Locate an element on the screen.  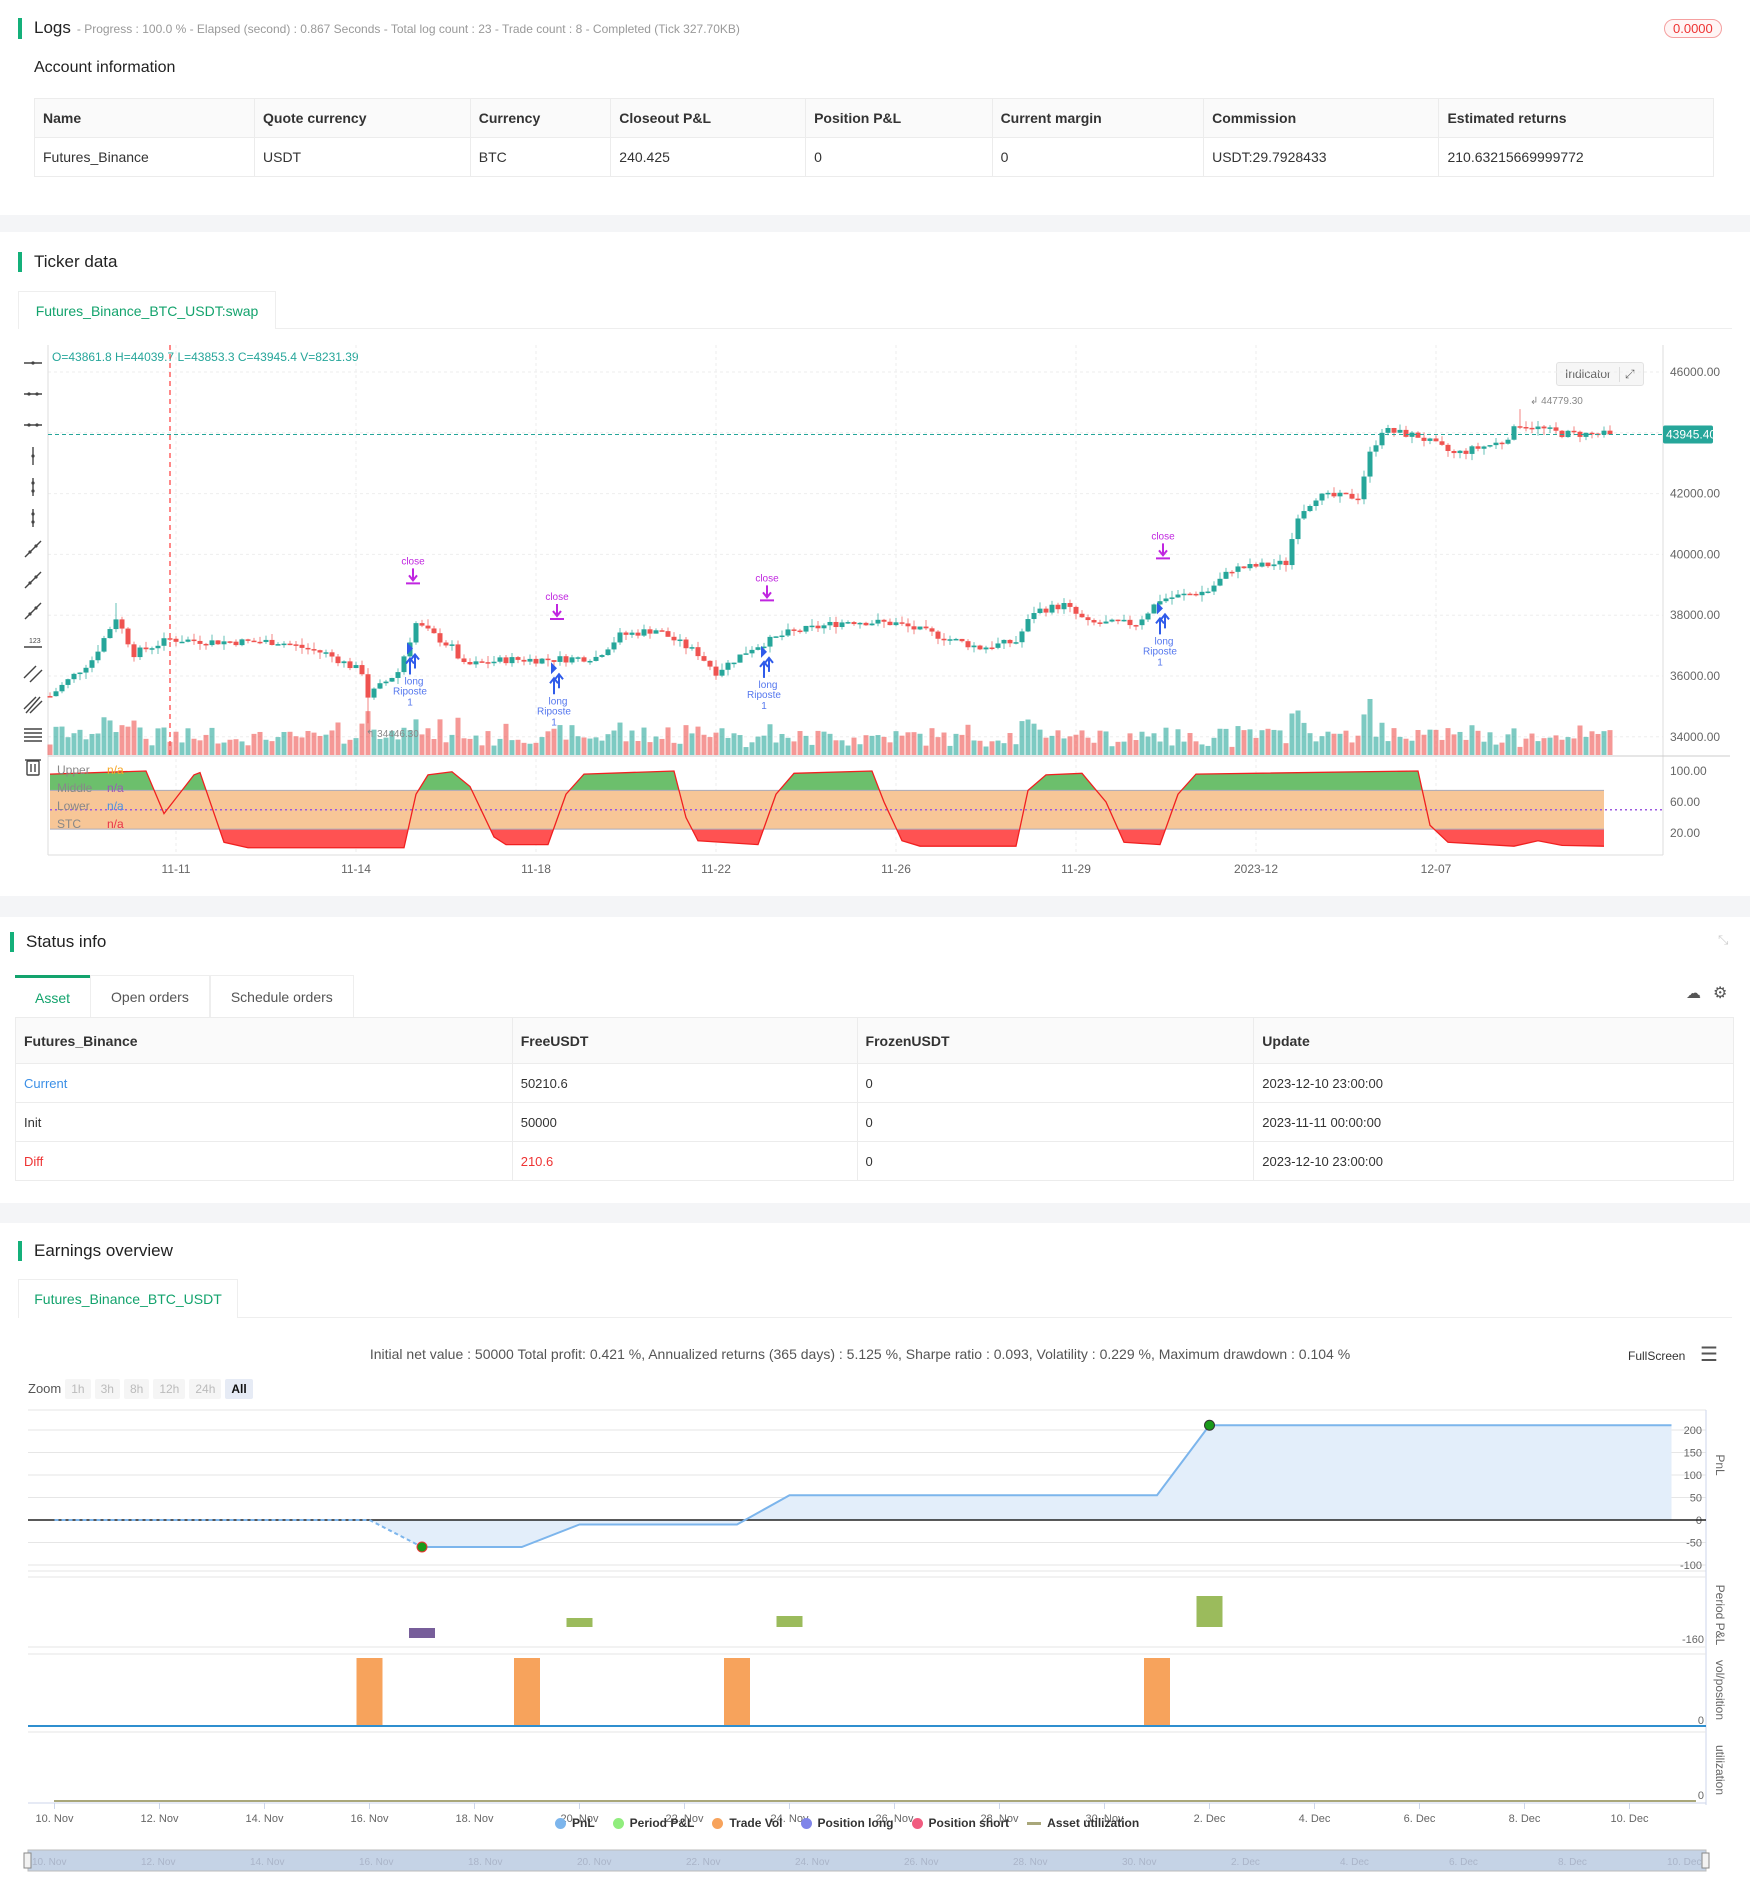
fullscreen-button: FullScreen is located at coordinates (1656, 1356).